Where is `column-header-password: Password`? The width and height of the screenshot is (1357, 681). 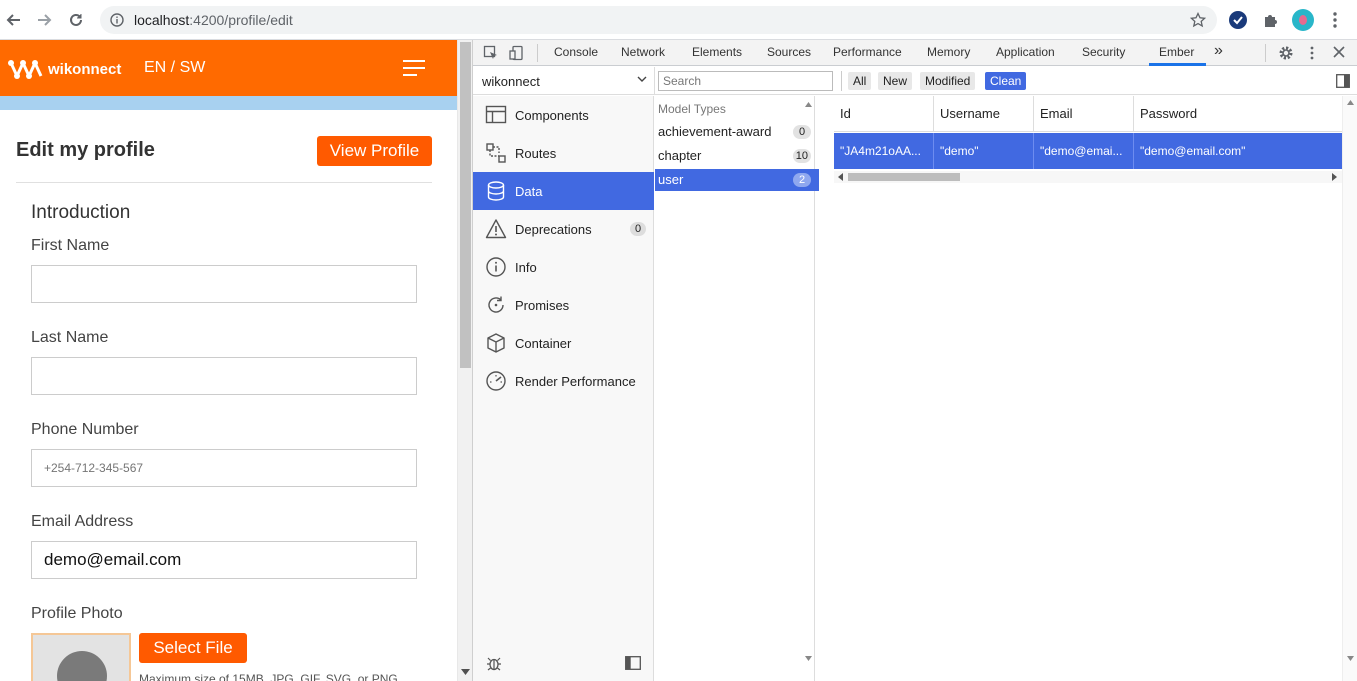 column-header-password: Password is located at coordinates (1238, 114).